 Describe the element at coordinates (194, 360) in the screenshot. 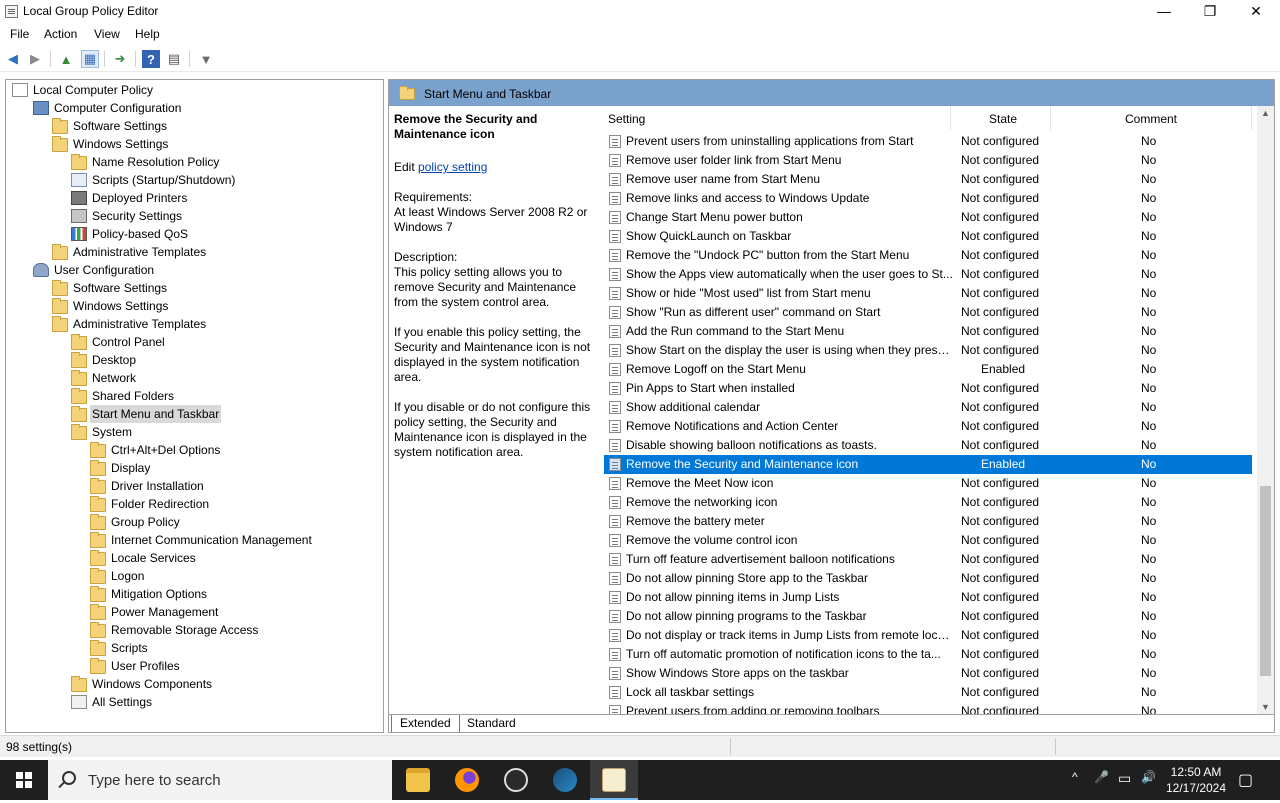

I see `tree-node: >Desktop` at that location.